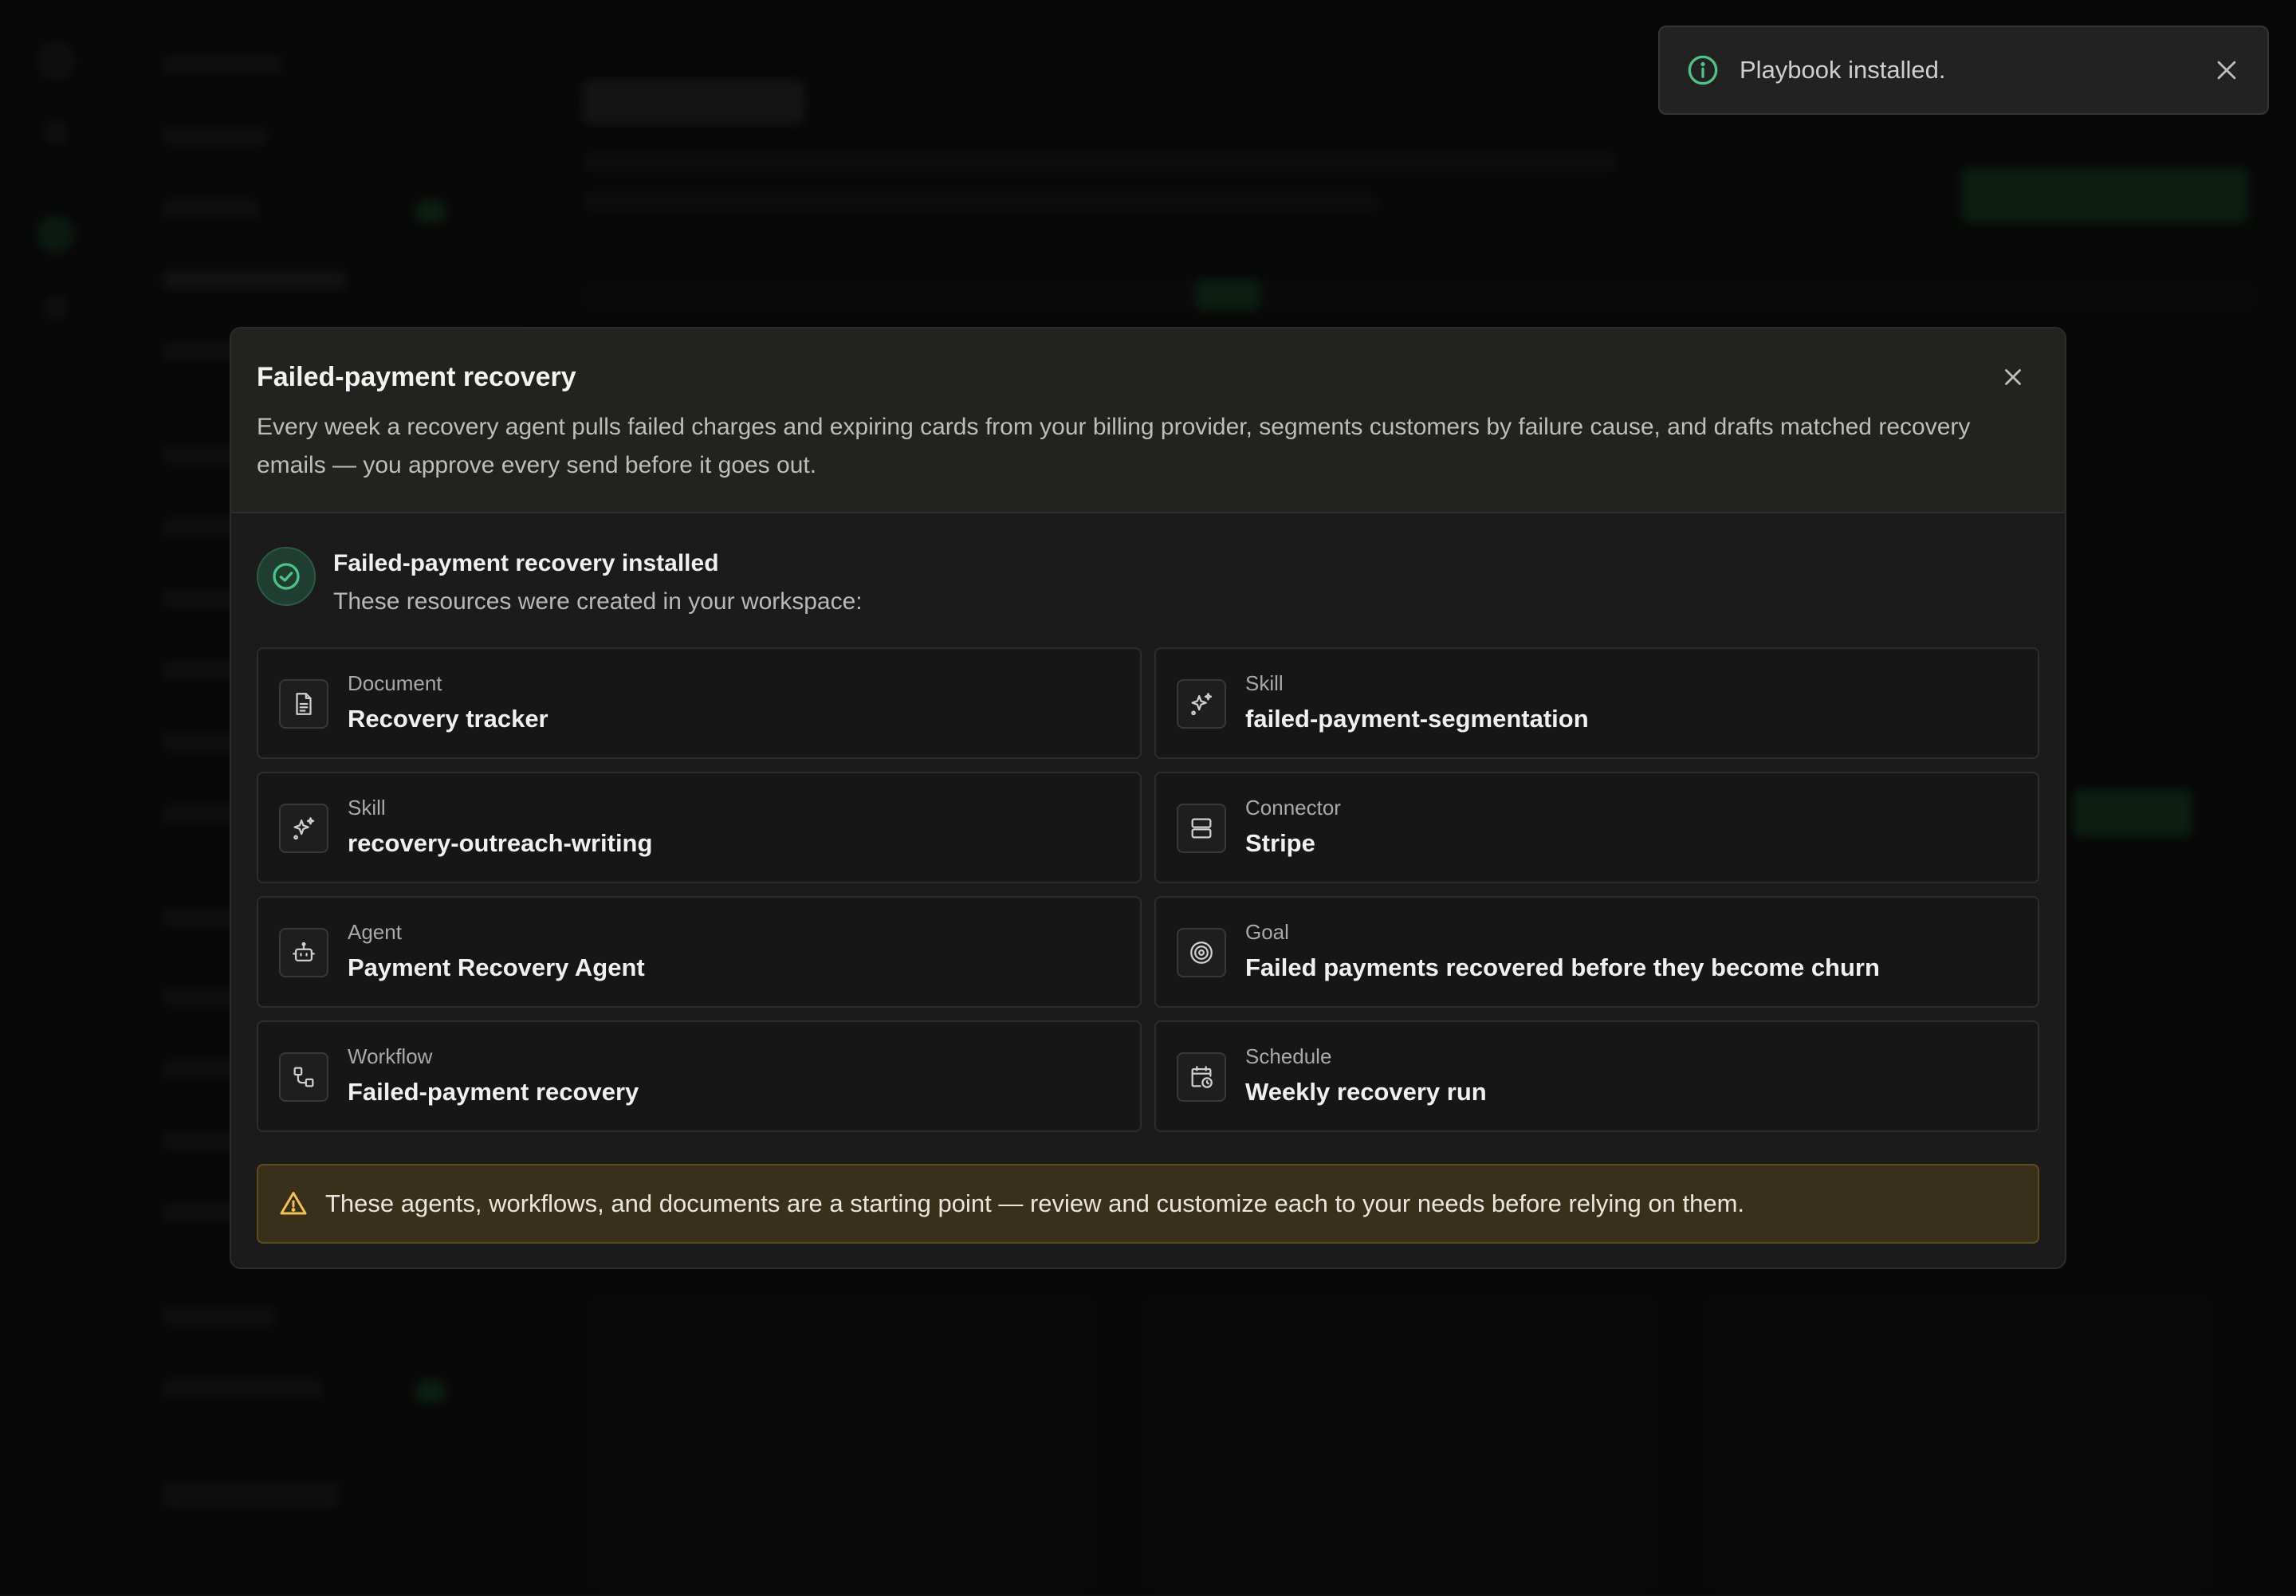 The width and height of the screenshot is (2296, 1596). I want to click on resource-card-workflow: Workflow Failed-payment recovery, so click(699, 1076).